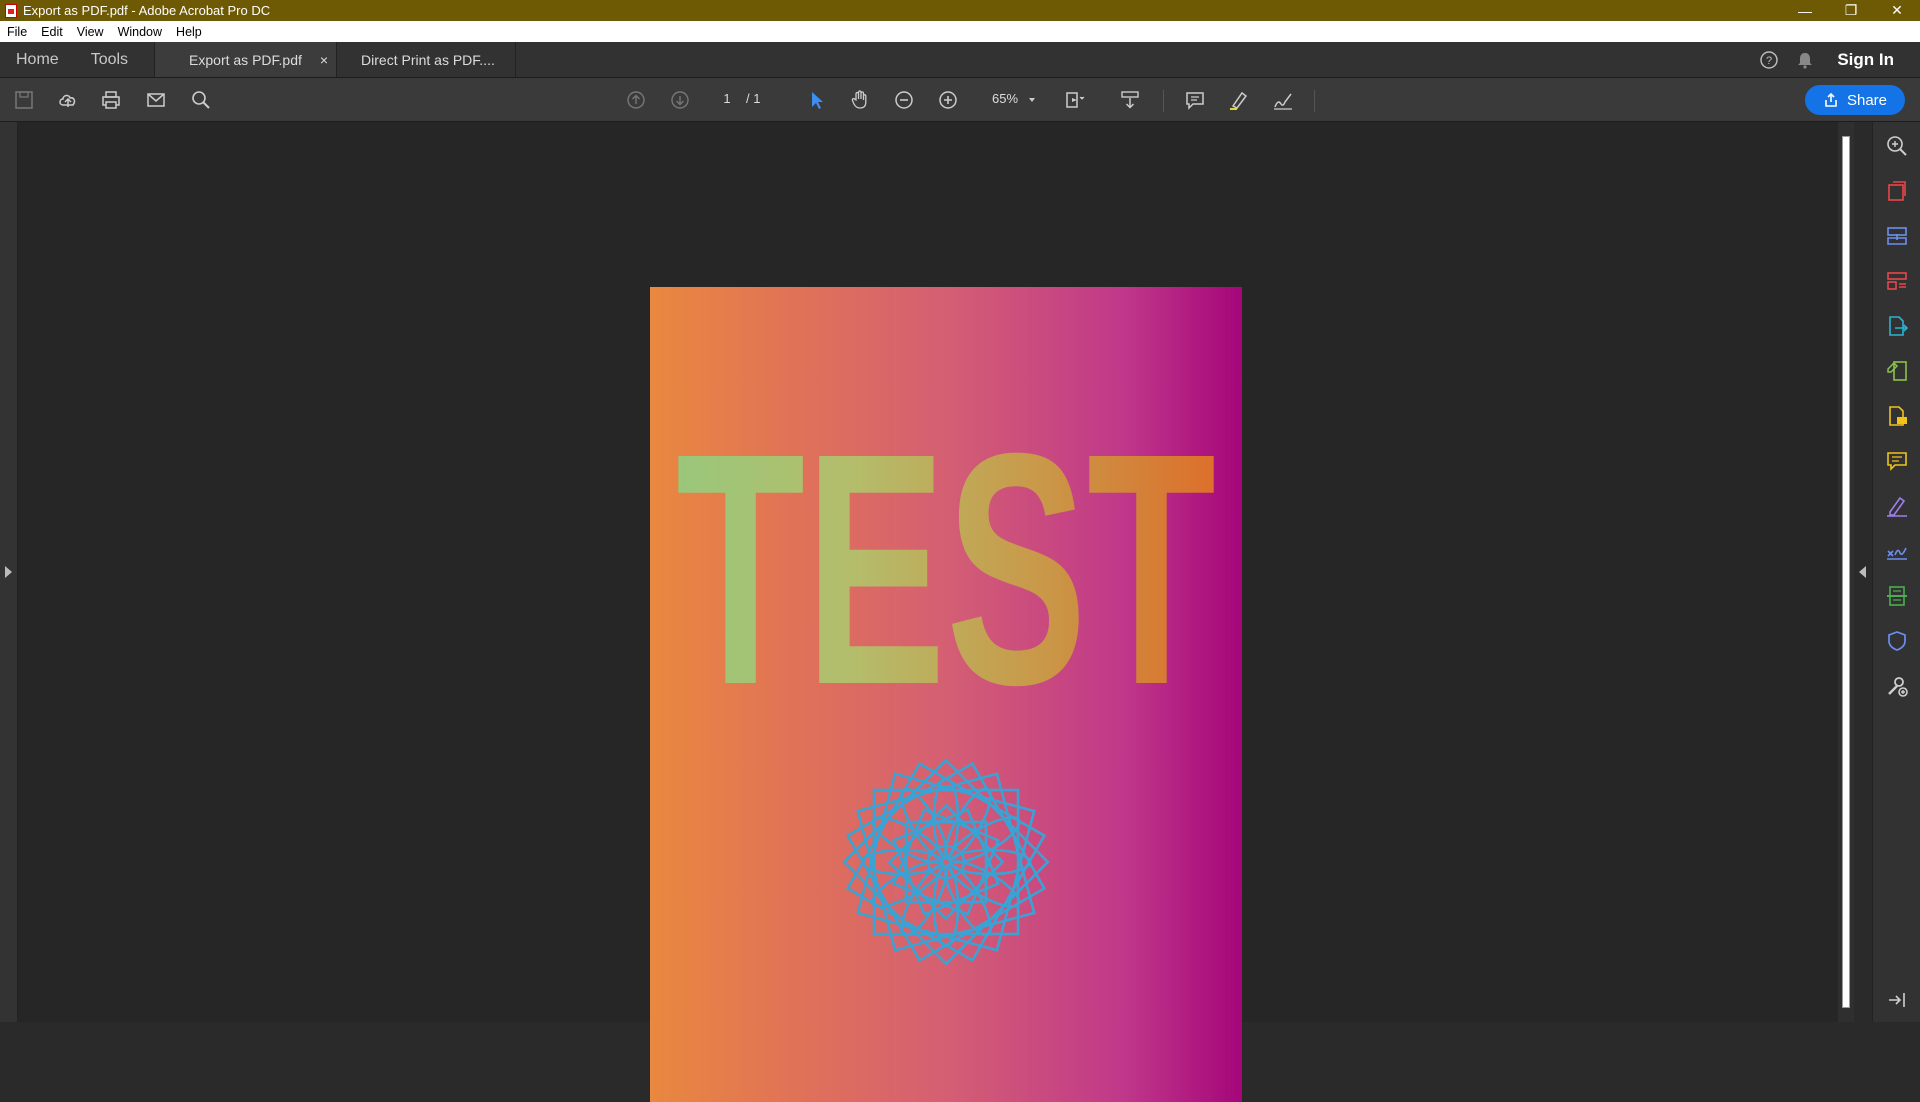 The height and width of the screenshot is (1102, 1920). Describe the element at coordinates (1897, 461) in the screenshot. I see `comment-icon` at that location.